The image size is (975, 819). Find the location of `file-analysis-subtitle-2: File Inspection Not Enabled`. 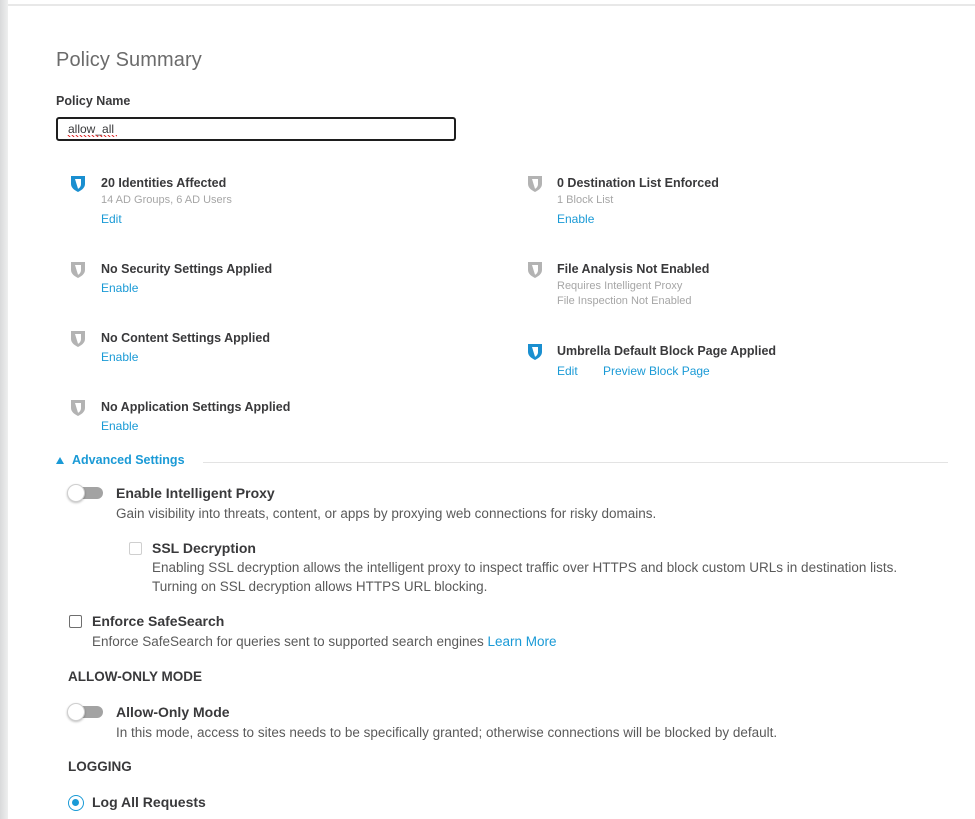

file-analysis-subtitle-2: File Inspection Not Enabled is located at coordinates (624, 301).